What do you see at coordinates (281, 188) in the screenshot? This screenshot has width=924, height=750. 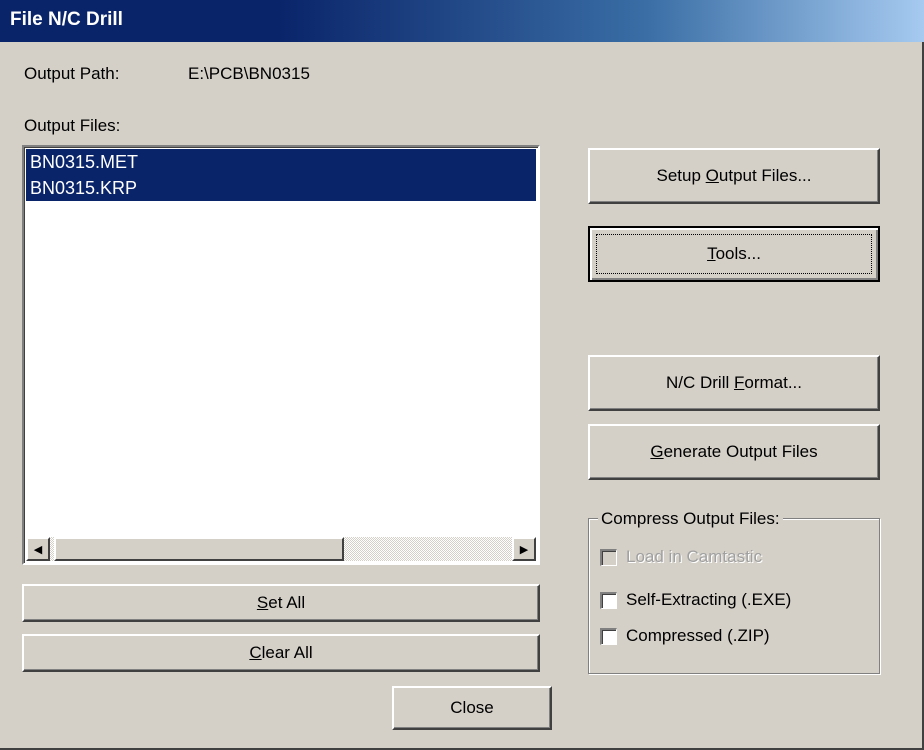 I see `list-item: BN0315.KRP` at bounding box center [281, 188].